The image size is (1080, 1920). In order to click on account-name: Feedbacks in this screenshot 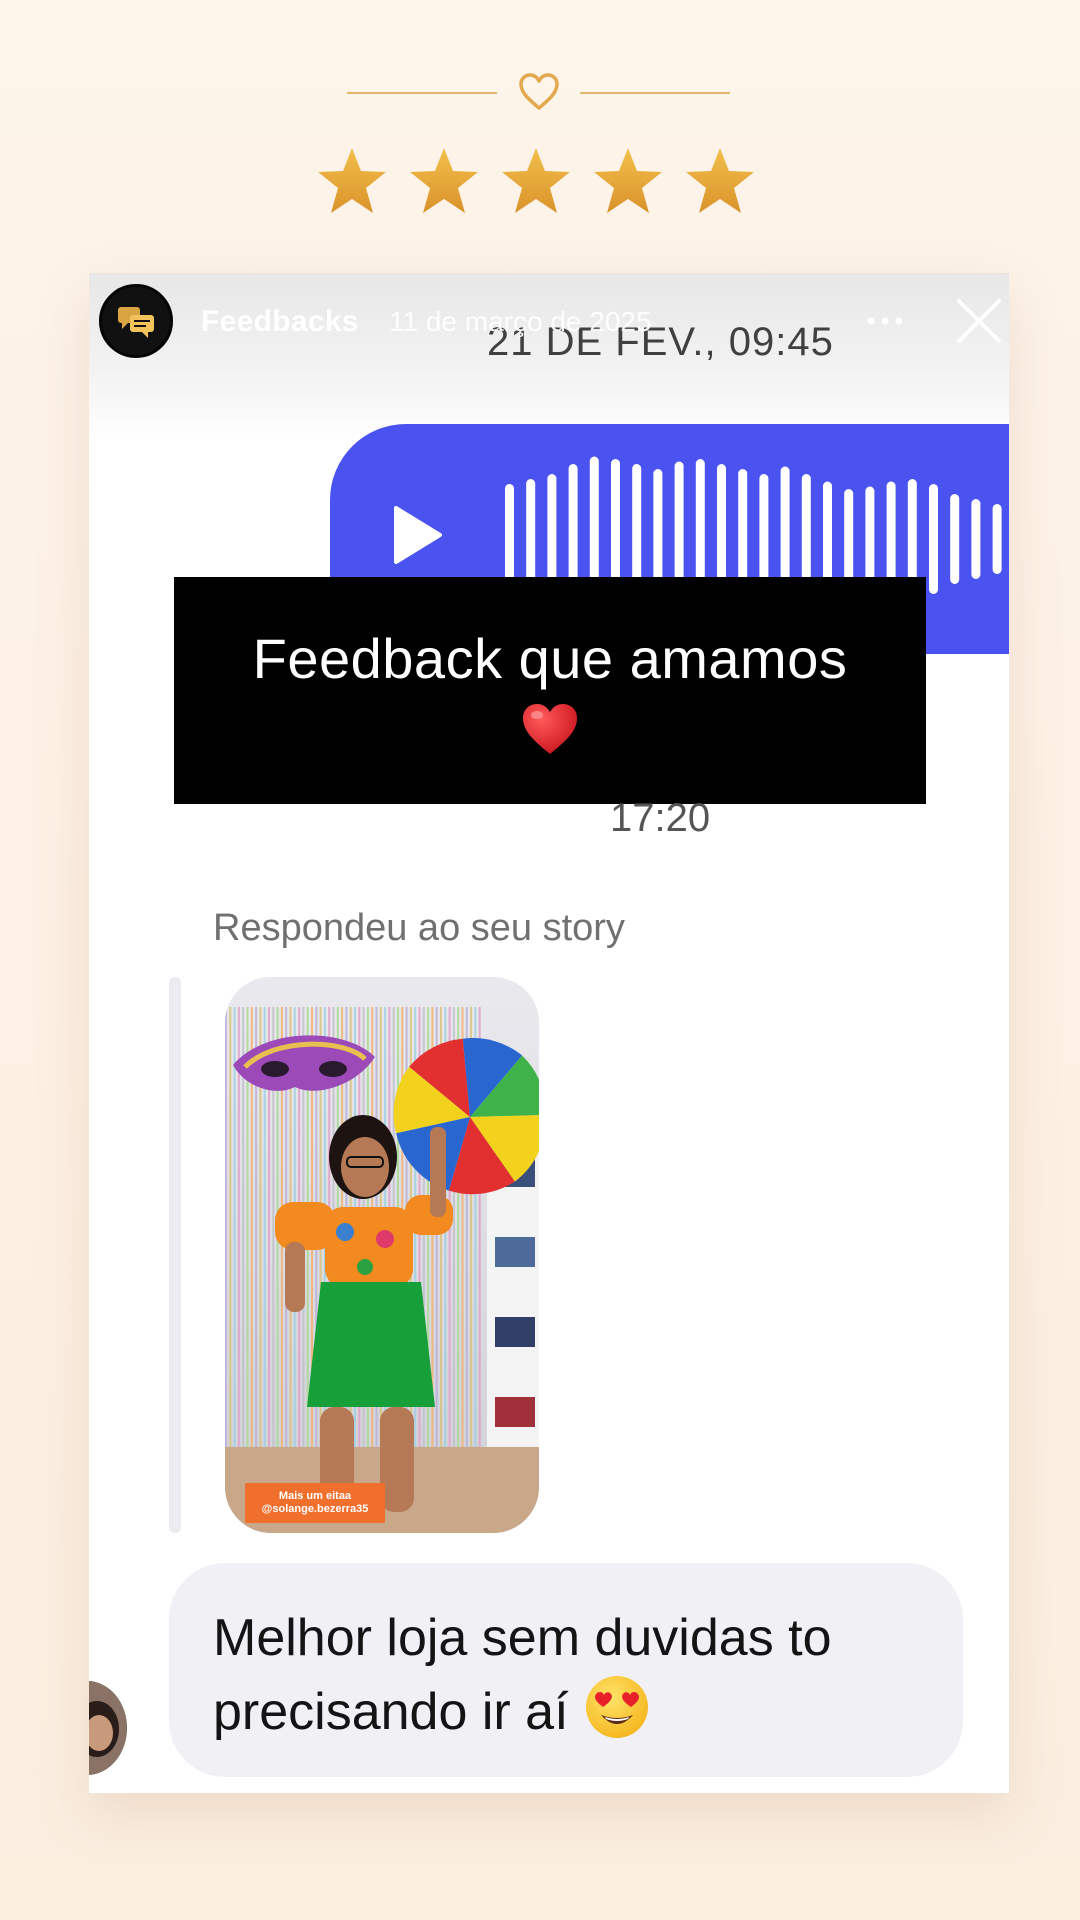, I will do `click(280, 322)`.